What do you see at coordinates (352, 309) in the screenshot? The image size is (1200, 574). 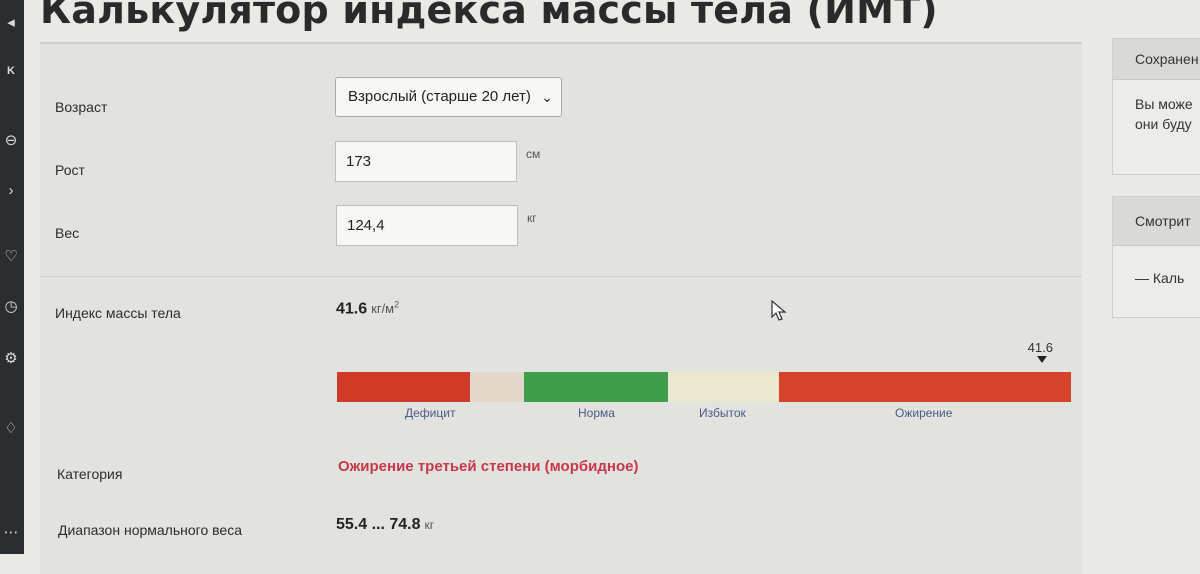 I see `bmi-value: 41.6` at bounding box center [352, 309].